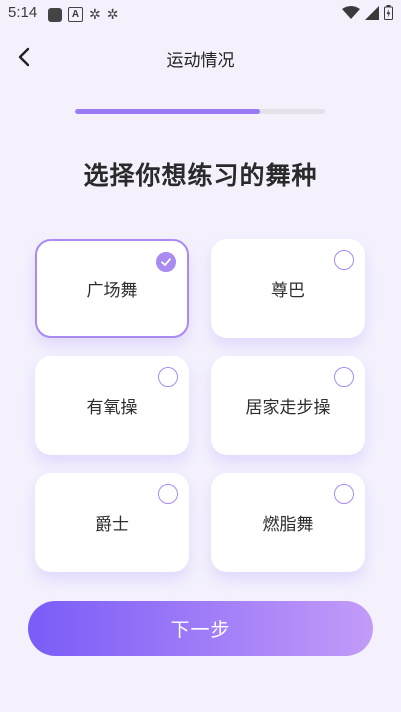  What do you see at coordinates (75, 14) in the screenshot?
I see `a-notification-icon: A` at bounding box center [75, 14].